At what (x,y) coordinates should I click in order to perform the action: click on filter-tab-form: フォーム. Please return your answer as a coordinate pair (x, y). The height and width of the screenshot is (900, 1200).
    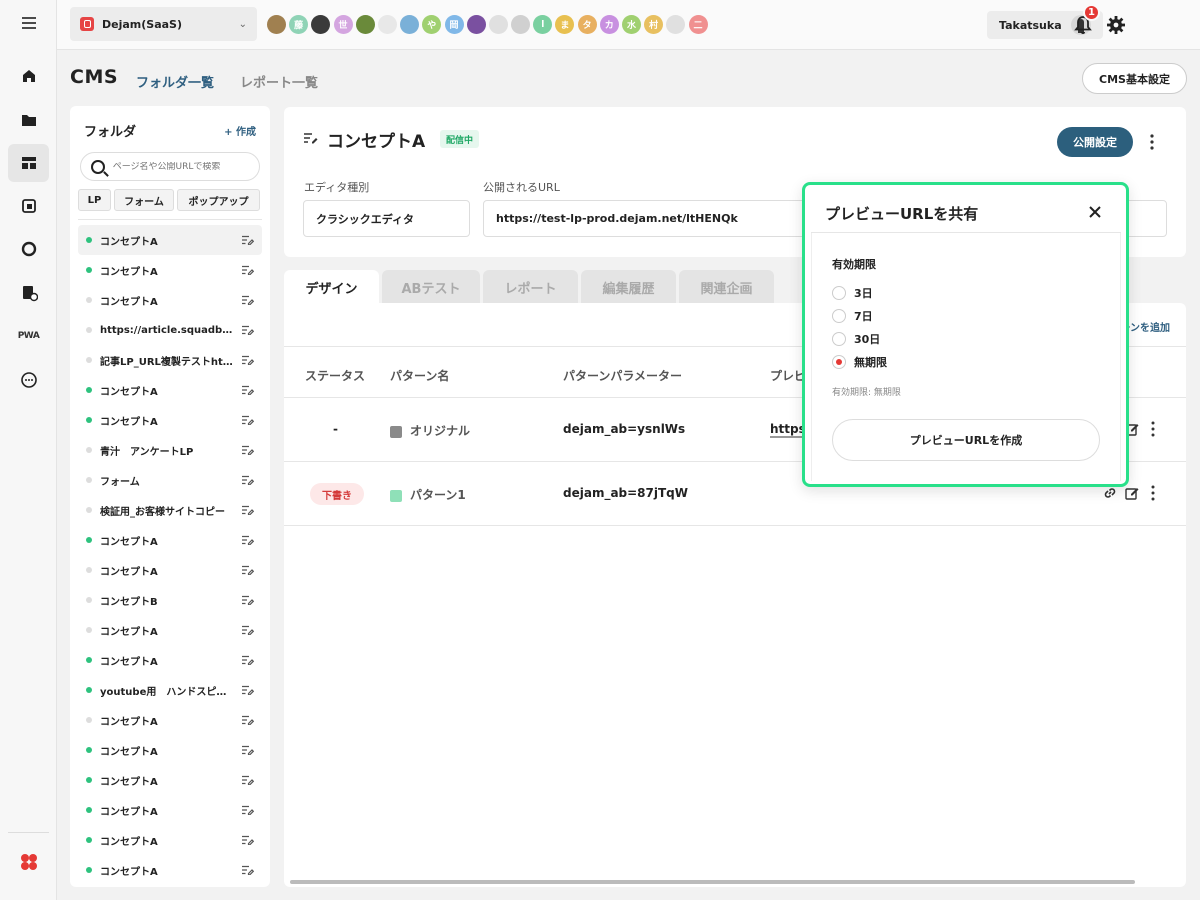
    Looking at the image, I should click on (144, 200).